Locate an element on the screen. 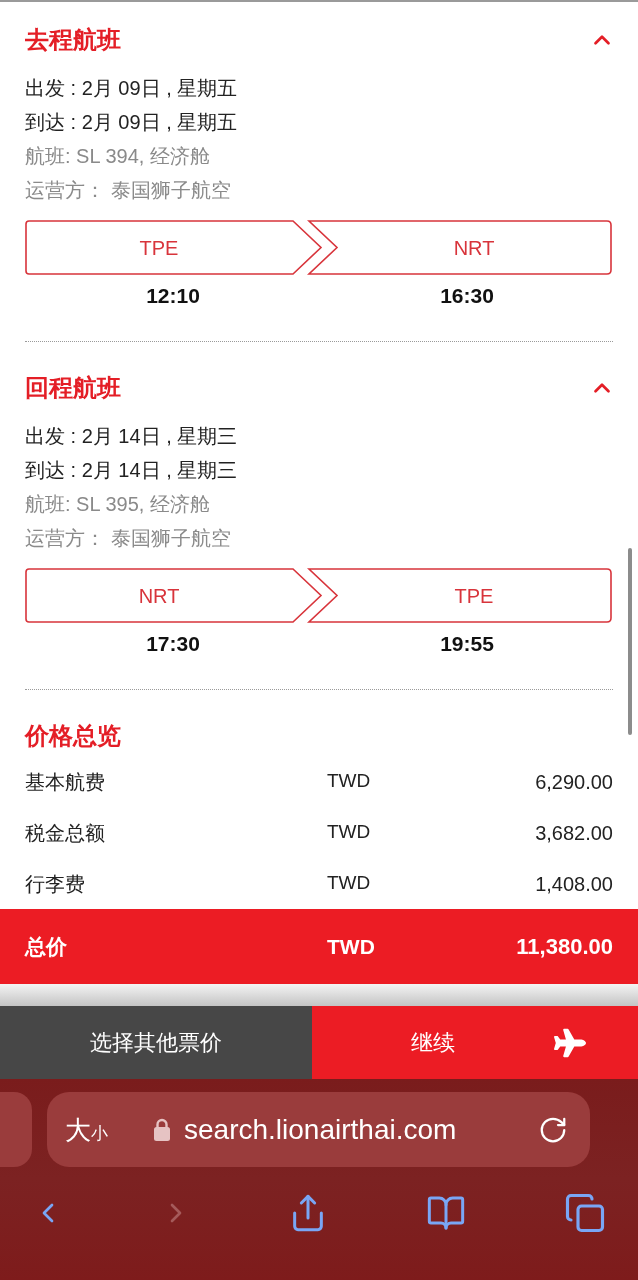  flight-info: 航班: SL 394, 经济舱 is located at coordinates (117, 156).